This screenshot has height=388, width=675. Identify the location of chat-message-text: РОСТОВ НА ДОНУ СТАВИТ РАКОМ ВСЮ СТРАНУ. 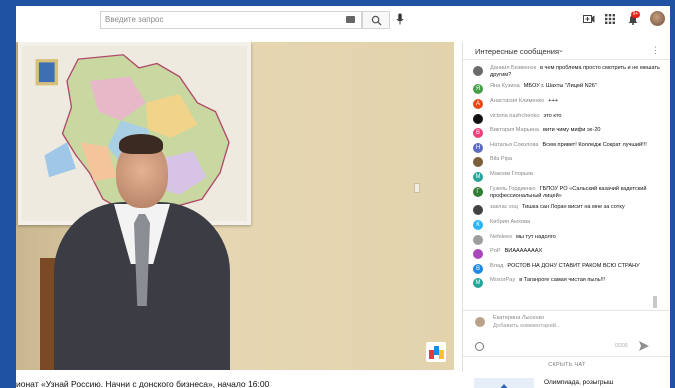
(573, 265).